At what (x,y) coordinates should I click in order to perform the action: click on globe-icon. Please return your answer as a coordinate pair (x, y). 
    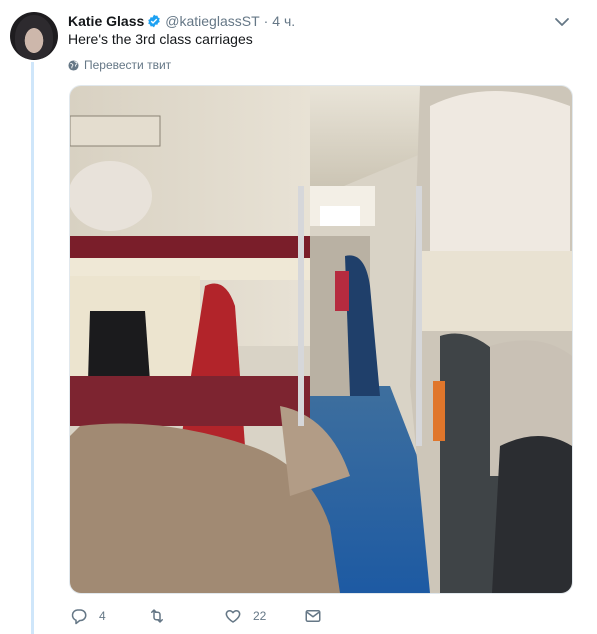
    Looking at the image, I should click on (73, 65).